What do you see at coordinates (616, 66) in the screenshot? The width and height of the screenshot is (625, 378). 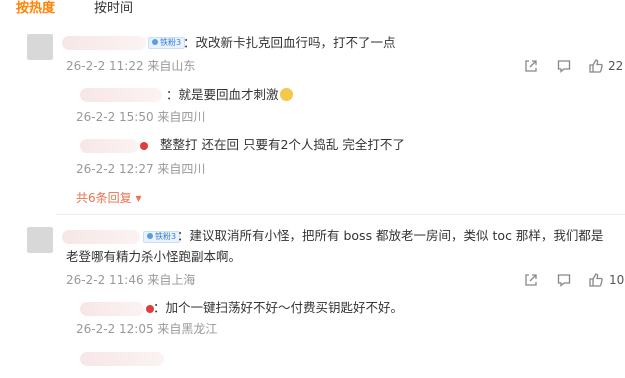 I see `like-count: 22` at bounding box center [616, 66].